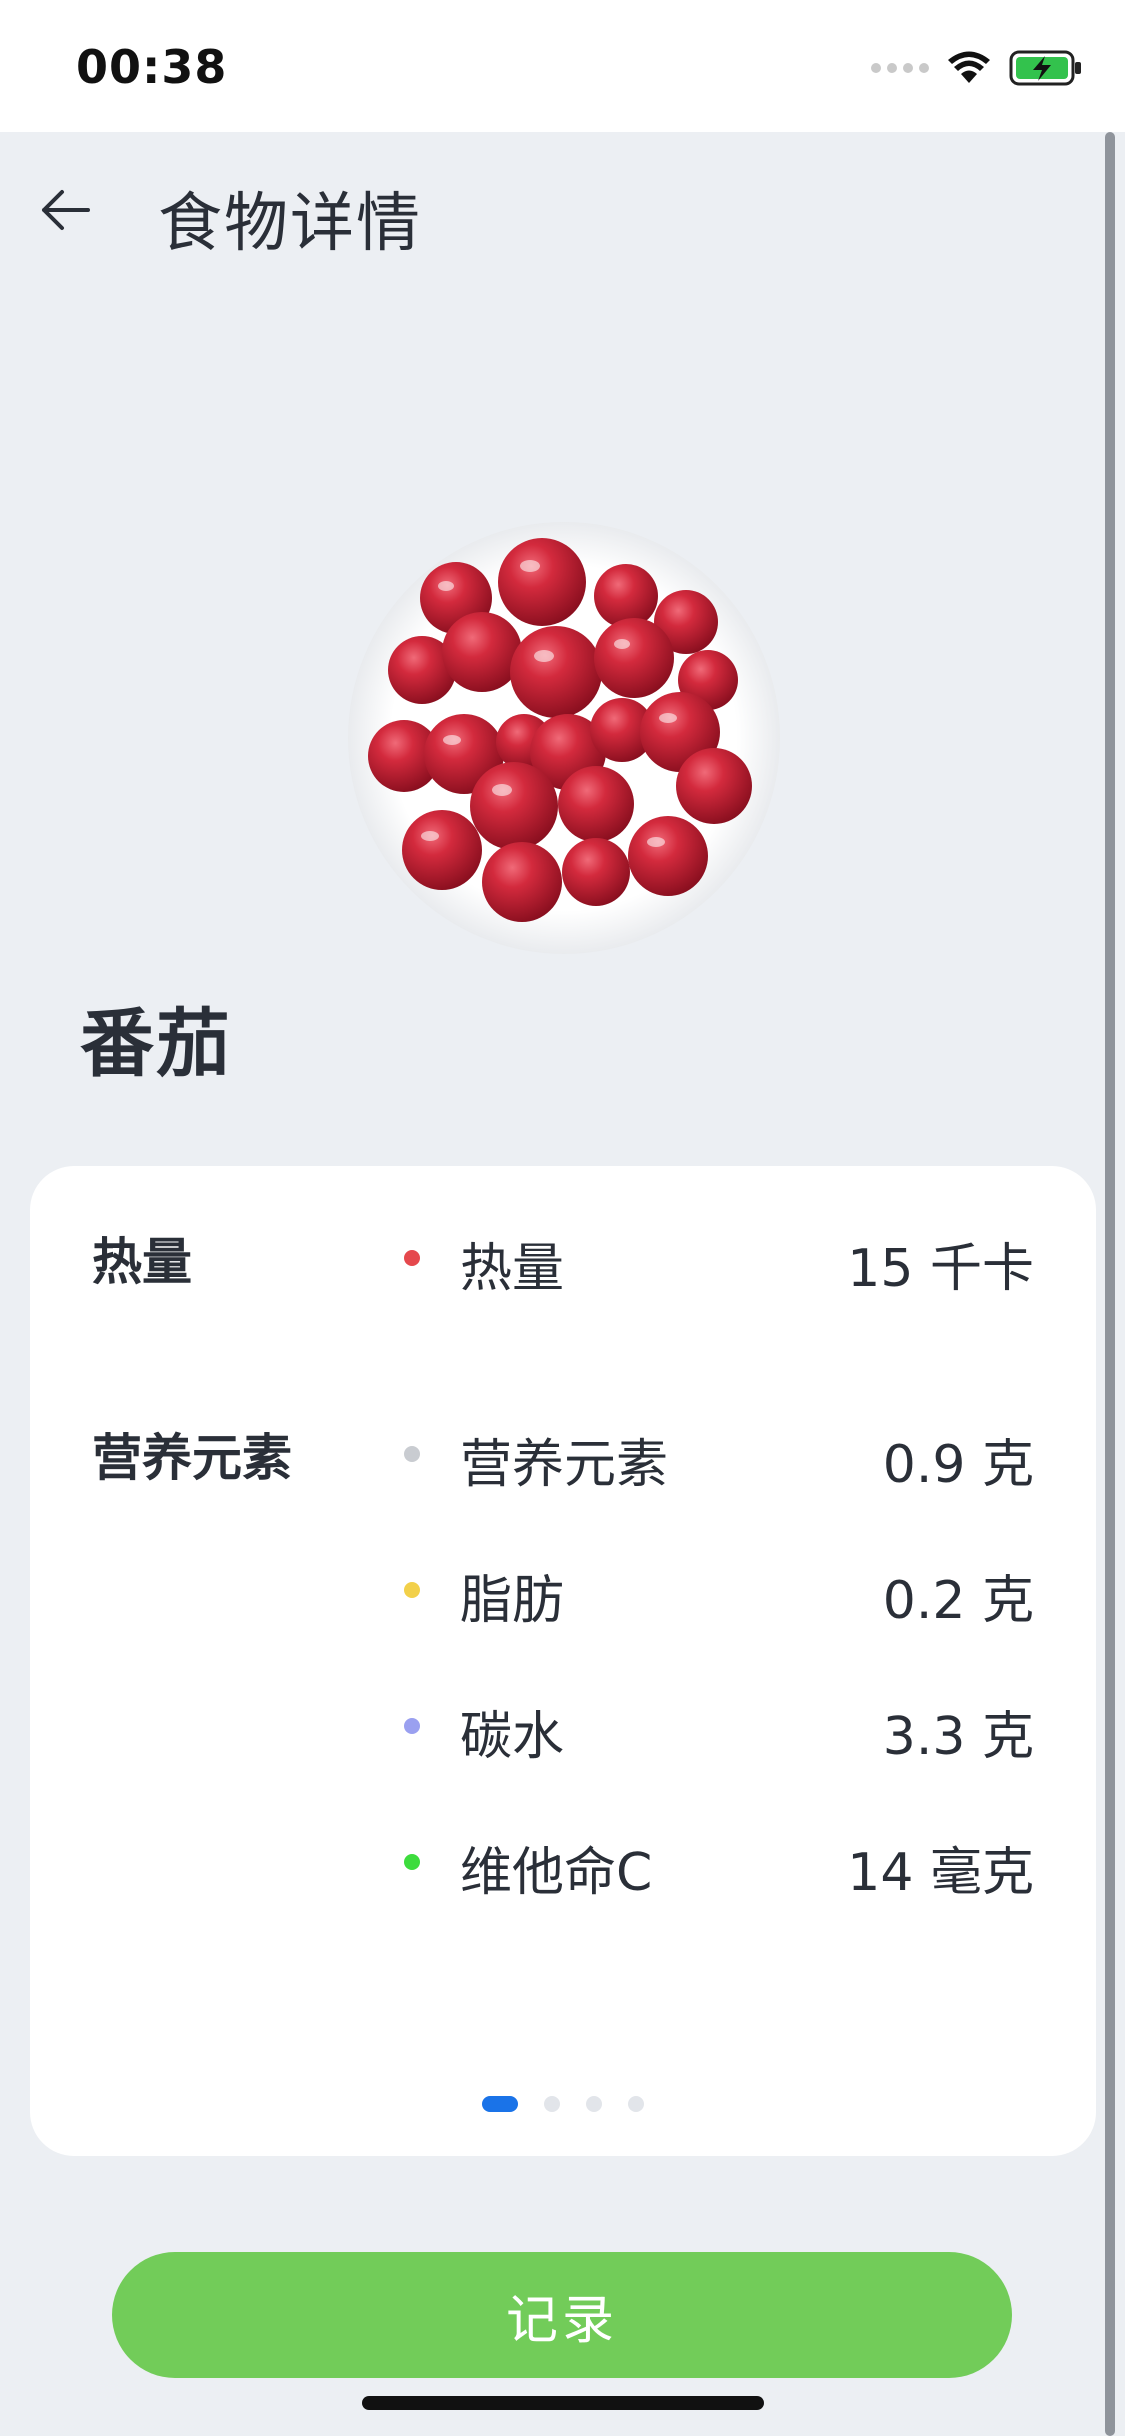  I want to click on nutrition-name: 营养元素, so click(564, 1465).